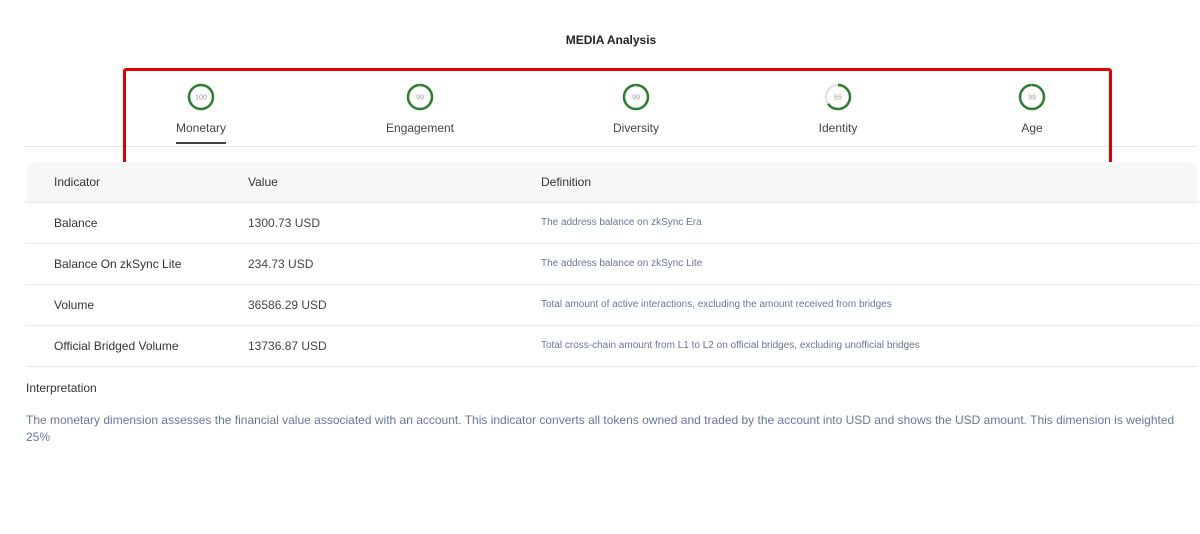 This screenshot has width=1200, height=534. What do you see at coordinates (287, 305) in the screenshot?
I see `indicator-value: 36586.29 USD` at bounding box center [287, 305].